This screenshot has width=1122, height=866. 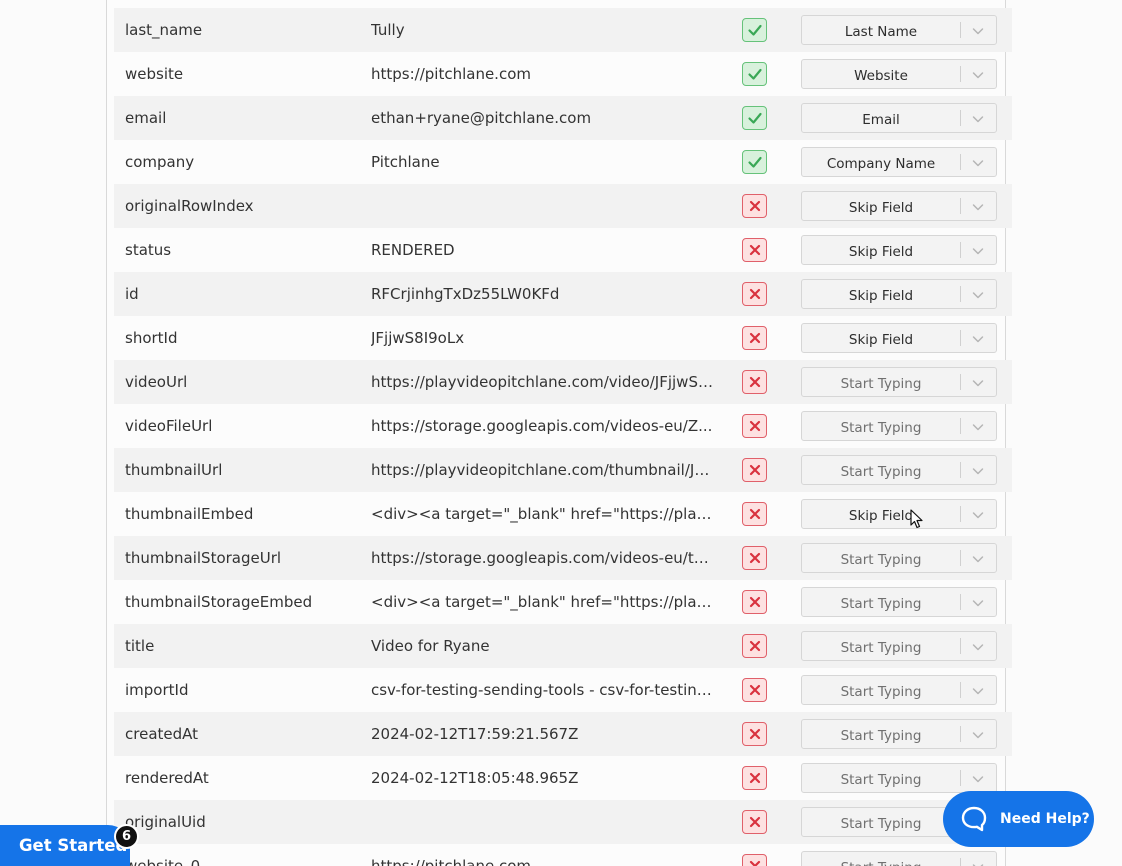 What do you see at coordinates (563, 646) in the screenshot?
I see `table-row: title Video for Ryane Start Typing` at bounding box center [563, 646].